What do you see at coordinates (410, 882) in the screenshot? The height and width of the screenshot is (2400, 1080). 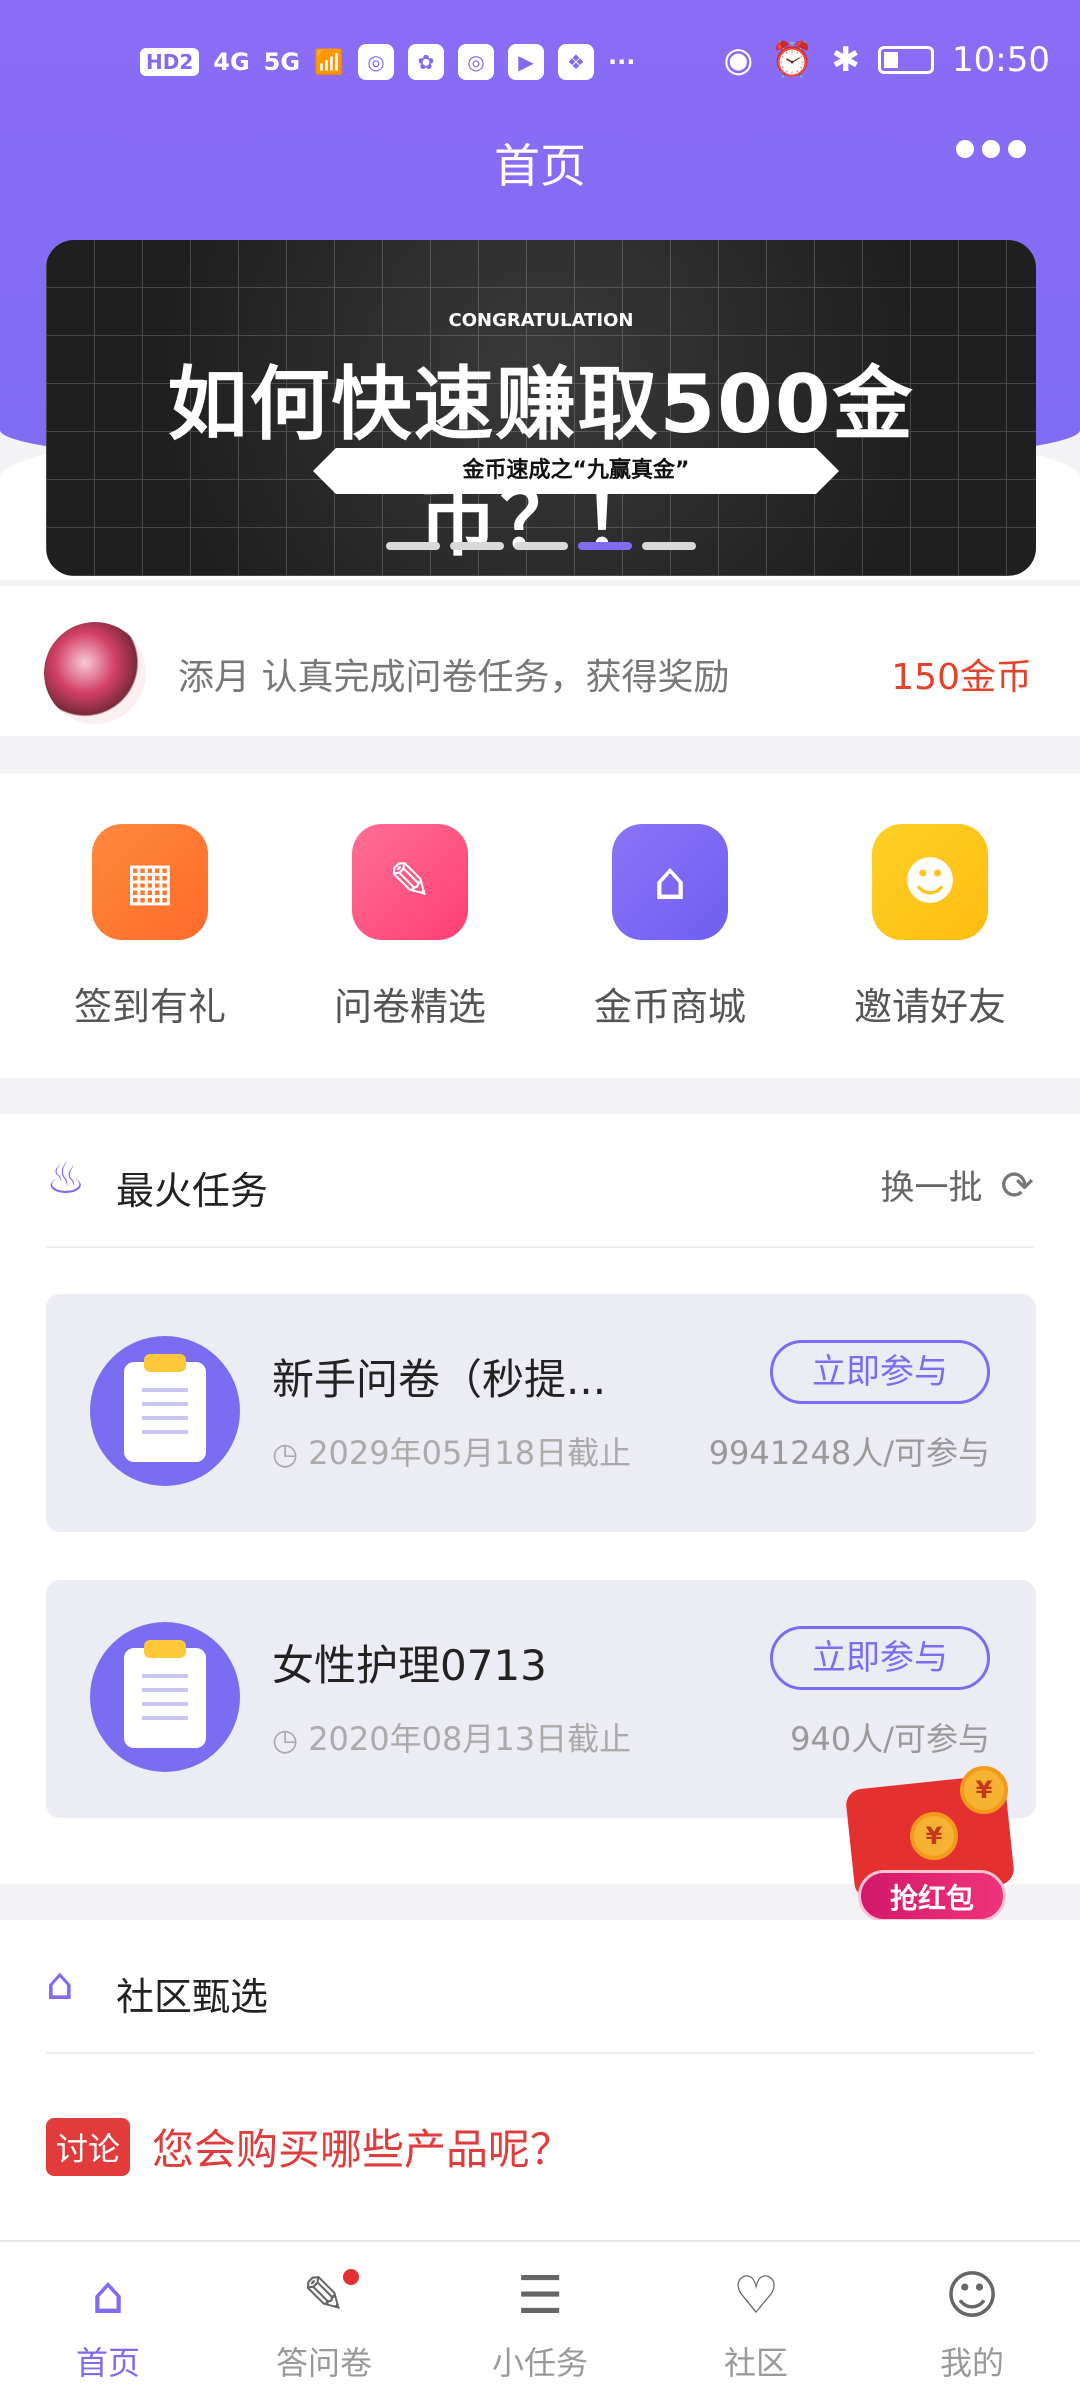 I see `certificate-icon: ✎` at bounding box center [410, 882].